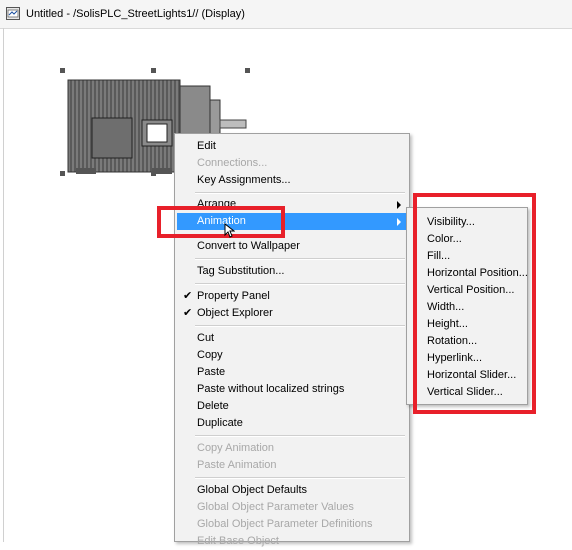 This screenshot has height=550, width=572. What do you see at coordinates (275, 507) in the screenshot?
I see `menu-item-global-object-parameter-values: Global Object Parameter Values` at bounding box center [275, 507].